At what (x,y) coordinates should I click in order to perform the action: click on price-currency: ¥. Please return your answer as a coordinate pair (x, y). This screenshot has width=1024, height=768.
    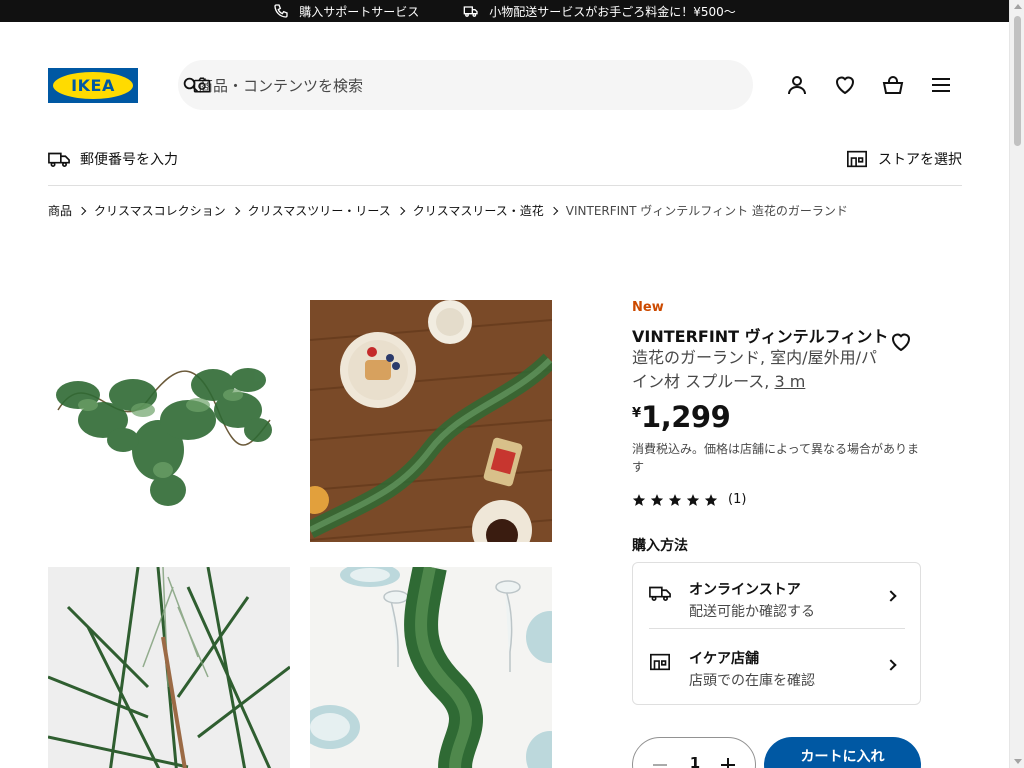
    Looking at the image, I should click on (637, 413).